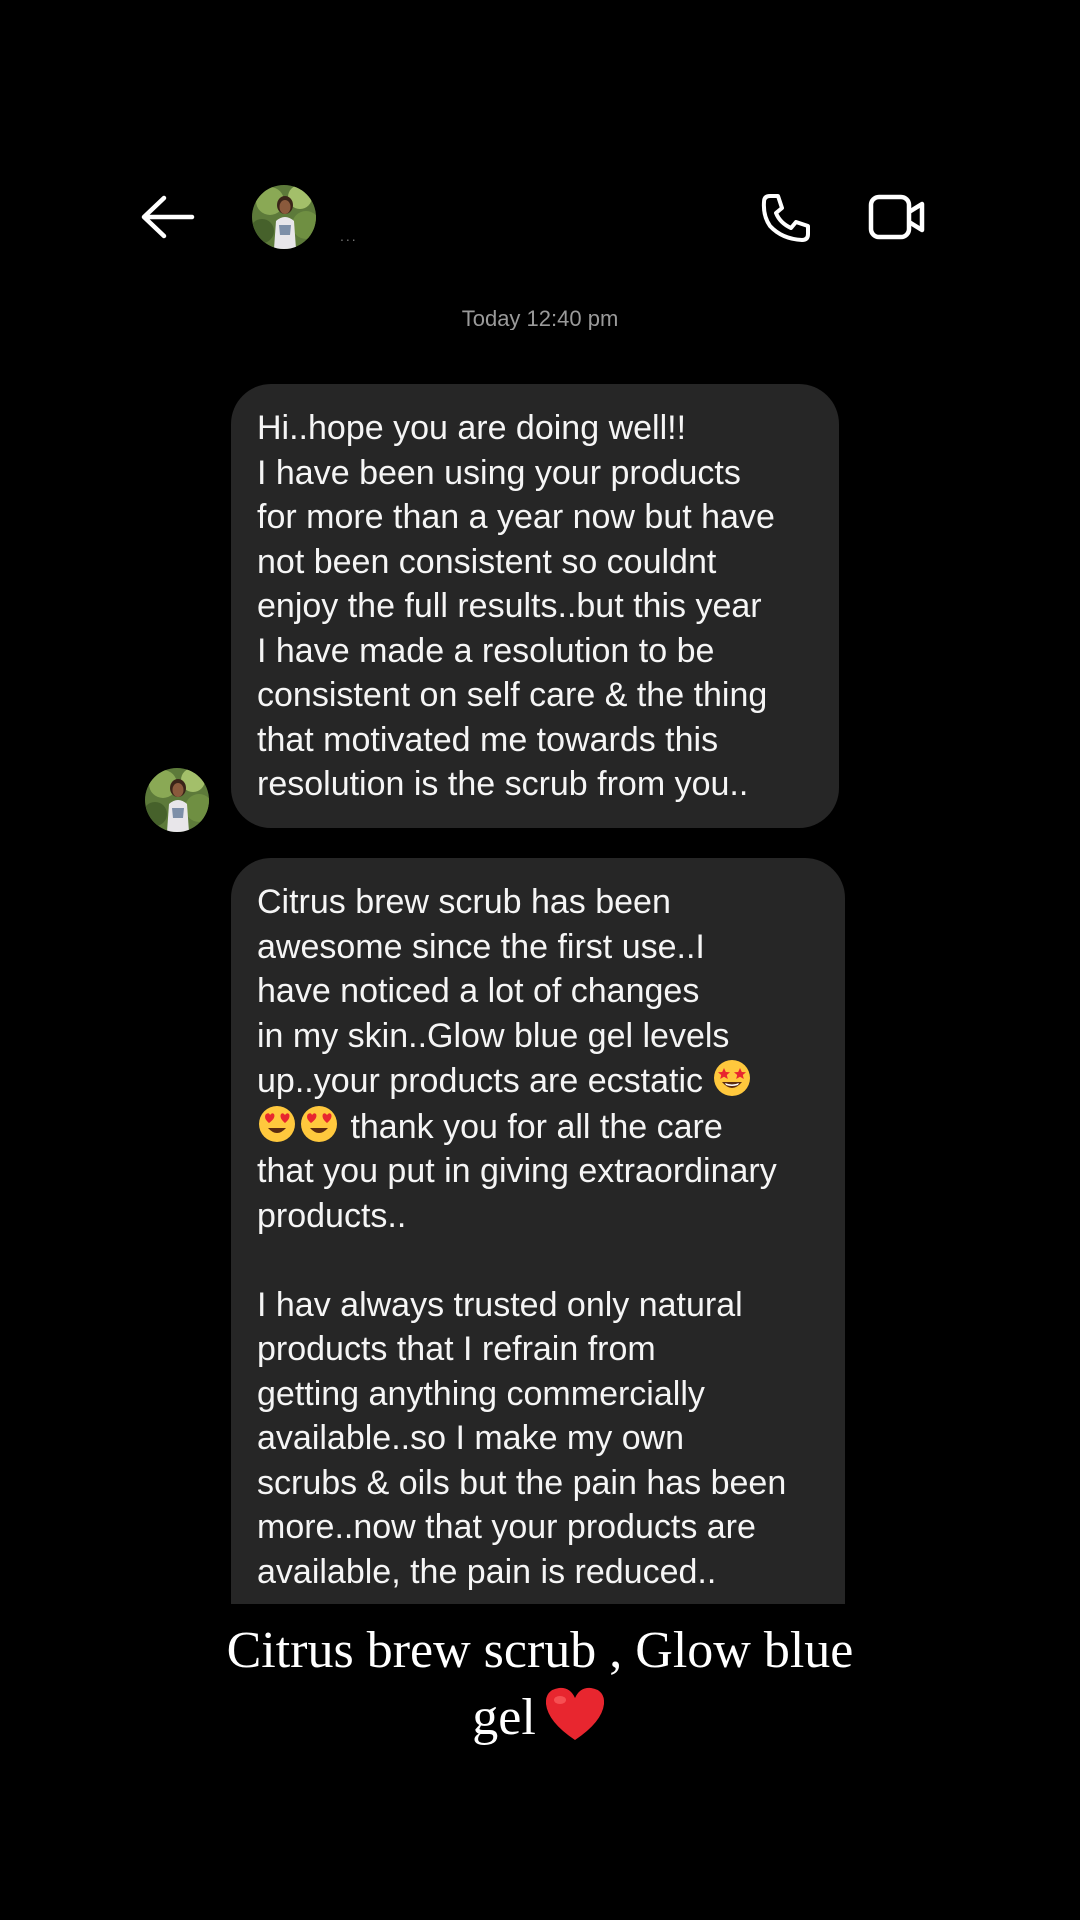 The width and height of the screenshot is (1080, 1920). What do you see at coordinates (540, 1650) in the screenshot?
I see `caption-line-1: Citrus brew scrub , Glow blue` at bounding box center [540, 1650].